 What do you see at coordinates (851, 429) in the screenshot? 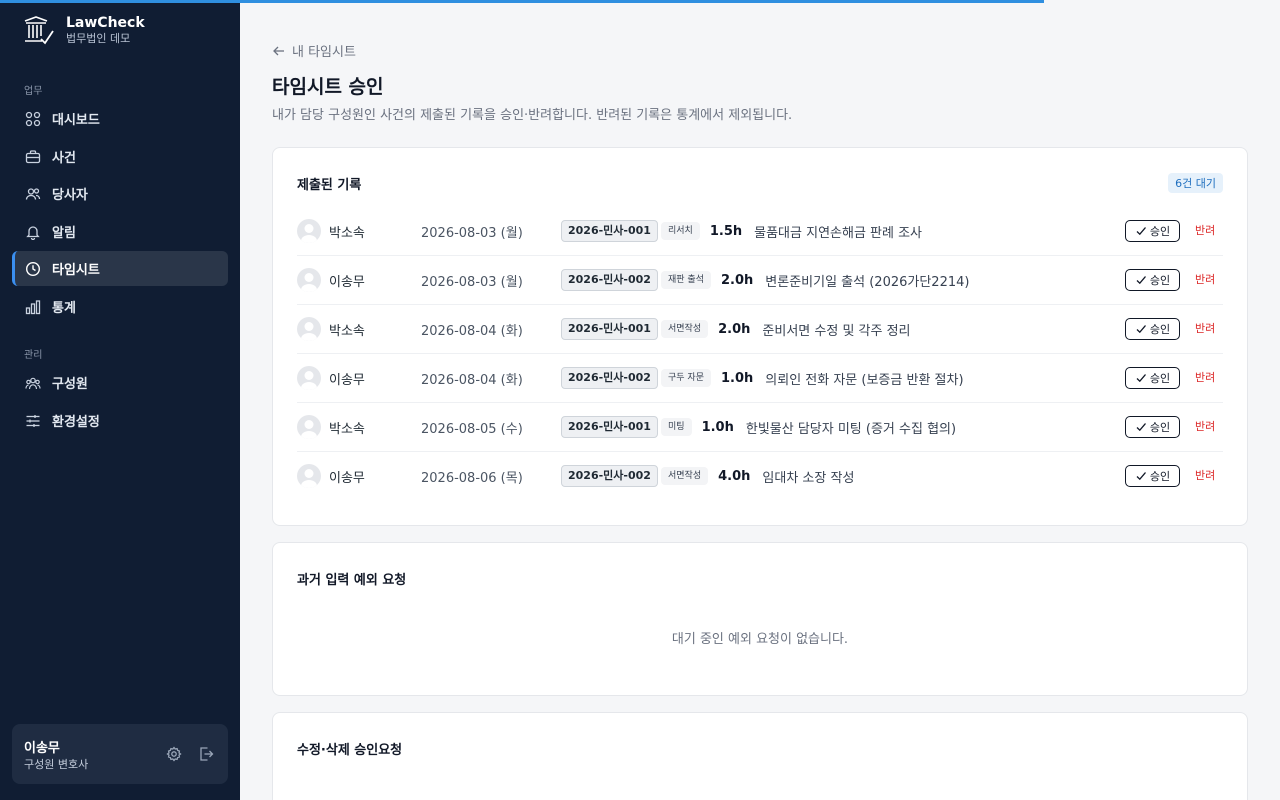
I see `work-description: 한빛물산 담당자 미팅 (증거 수집 협의)` at bounding box center [851, 429].